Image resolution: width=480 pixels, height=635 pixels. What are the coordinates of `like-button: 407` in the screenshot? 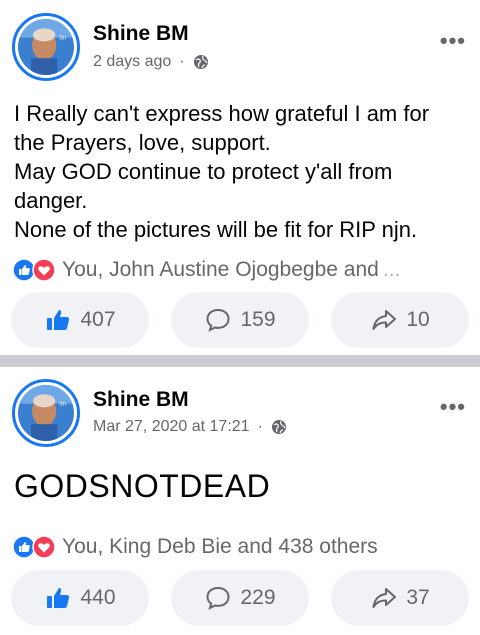 It's located at (80, 320).